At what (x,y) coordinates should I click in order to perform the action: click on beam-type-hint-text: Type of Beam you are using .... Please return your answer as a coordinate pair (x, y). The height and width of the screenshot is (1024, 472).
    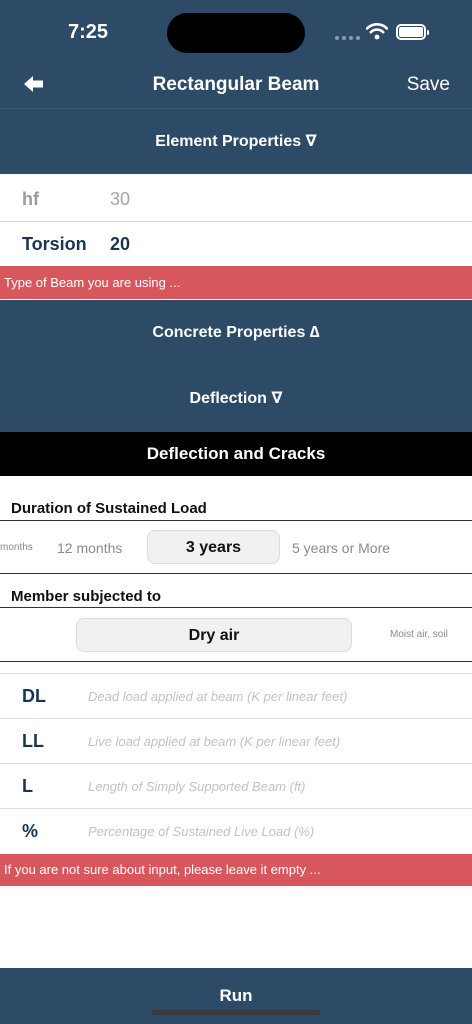
    Looking at the image, I should click on (92, 282).